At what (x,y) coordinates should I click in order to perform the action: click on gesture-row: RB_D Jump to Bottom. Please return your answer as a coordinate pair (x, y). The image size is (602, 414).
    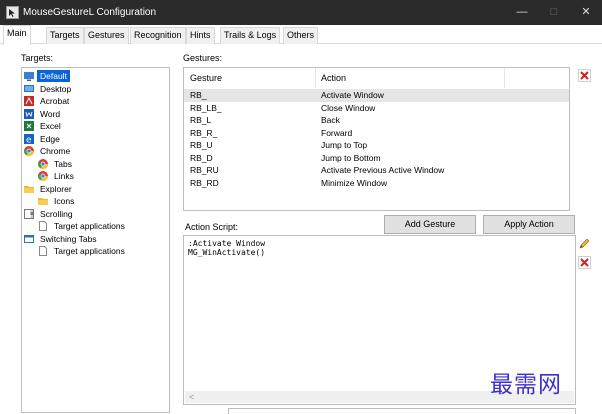
    Looking at the image, I should click on (376, 158).